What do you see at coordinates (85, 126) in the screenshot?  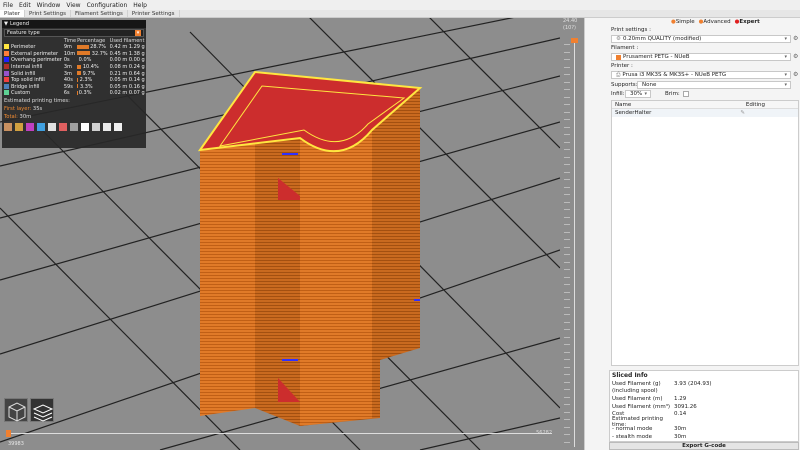 I see `pause-icon` at bounding box center [85, 126].